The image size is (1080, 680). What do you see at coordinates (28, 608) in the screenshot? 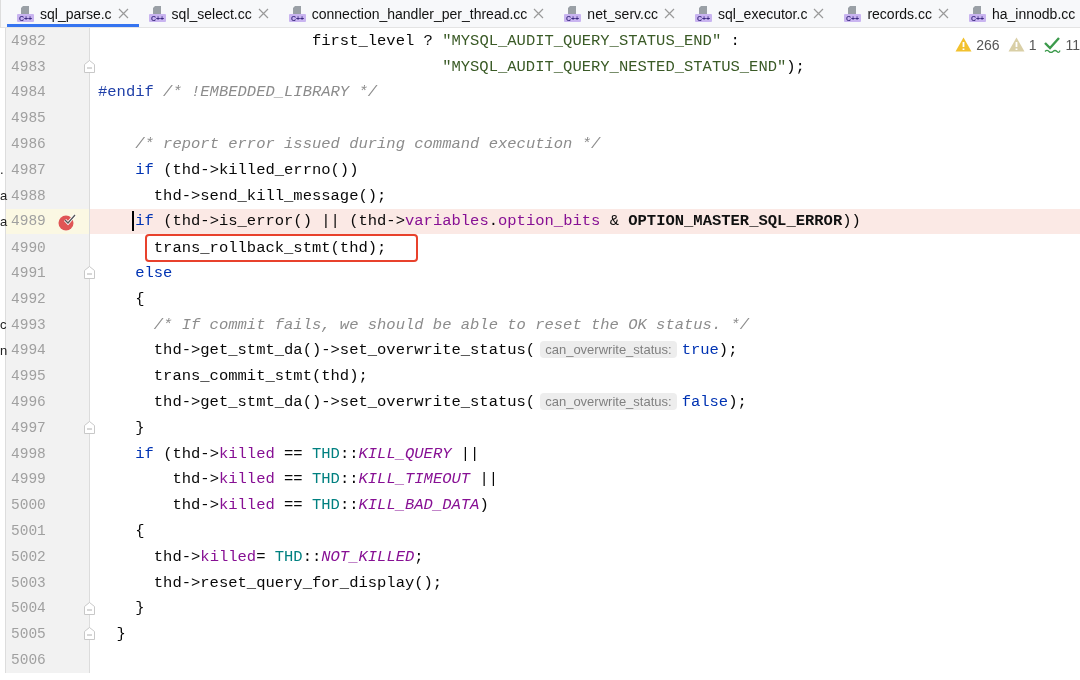
I see `line-number: 5004` at bounding box center [28, 608].